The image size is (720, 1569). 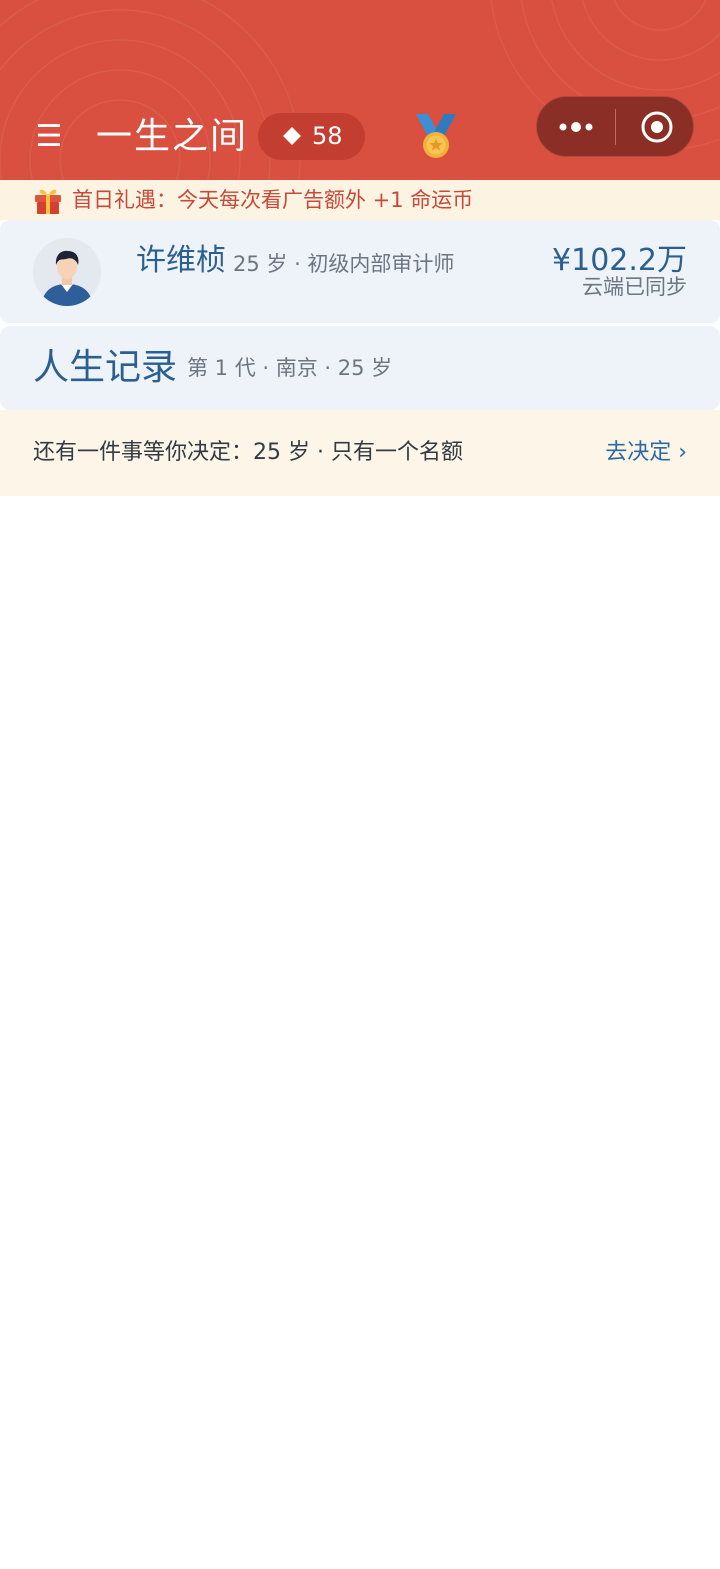 What do you see at coordinates (67, 272) in the screenshot?
I see `avatar` at bounding box center [67, 272].